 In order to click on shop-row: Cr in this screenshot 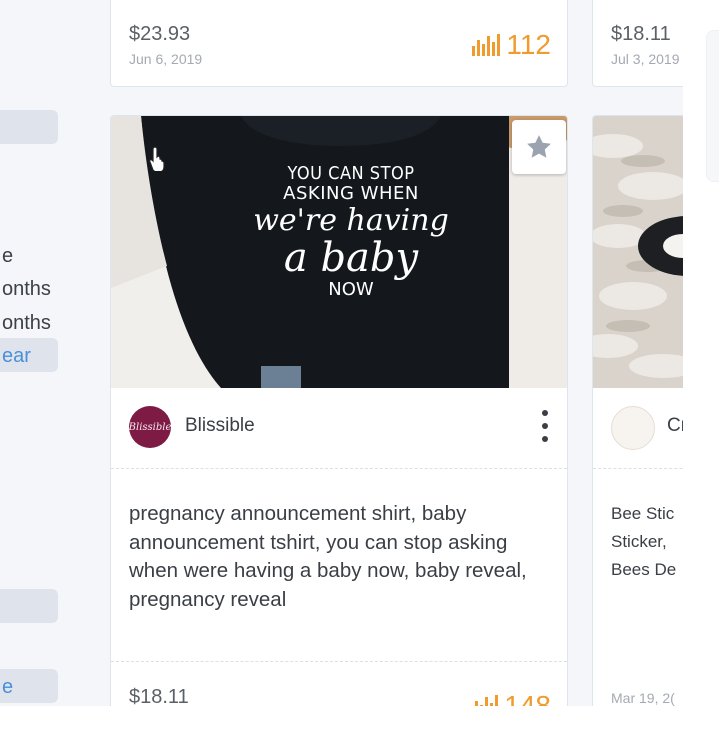, I will do `click(638, 428)`.